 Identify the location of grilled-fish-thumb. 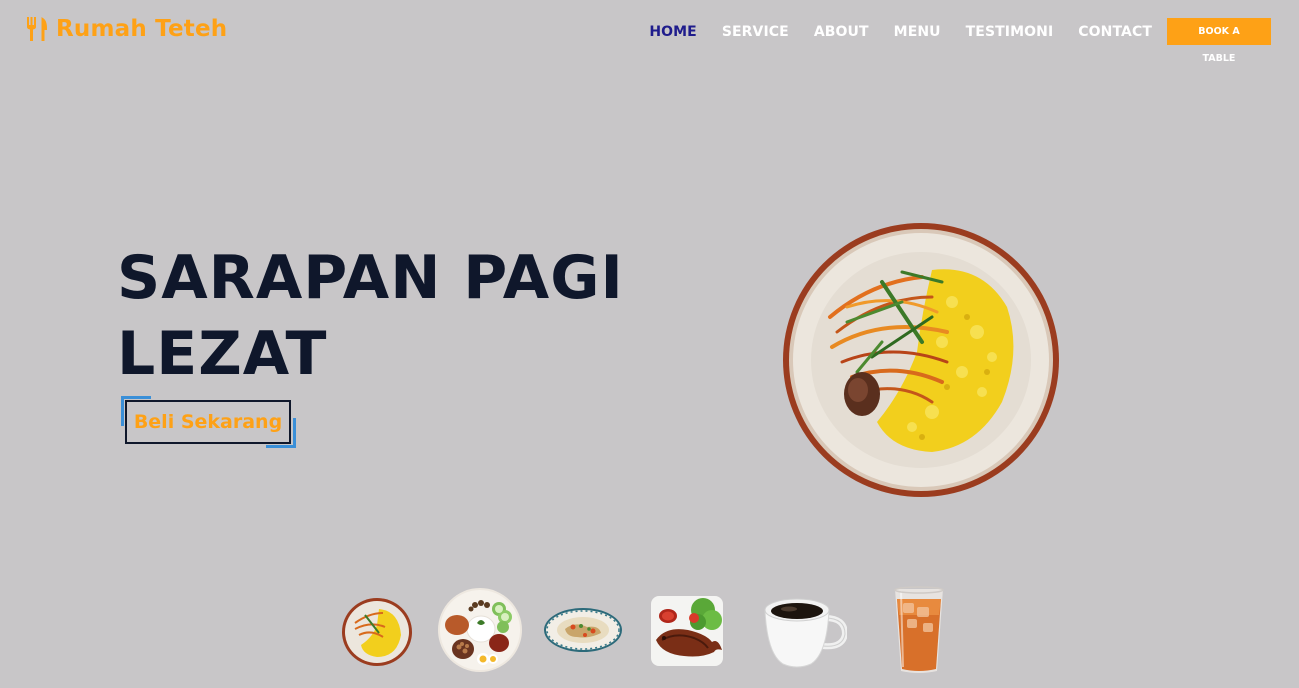
(687, 633).